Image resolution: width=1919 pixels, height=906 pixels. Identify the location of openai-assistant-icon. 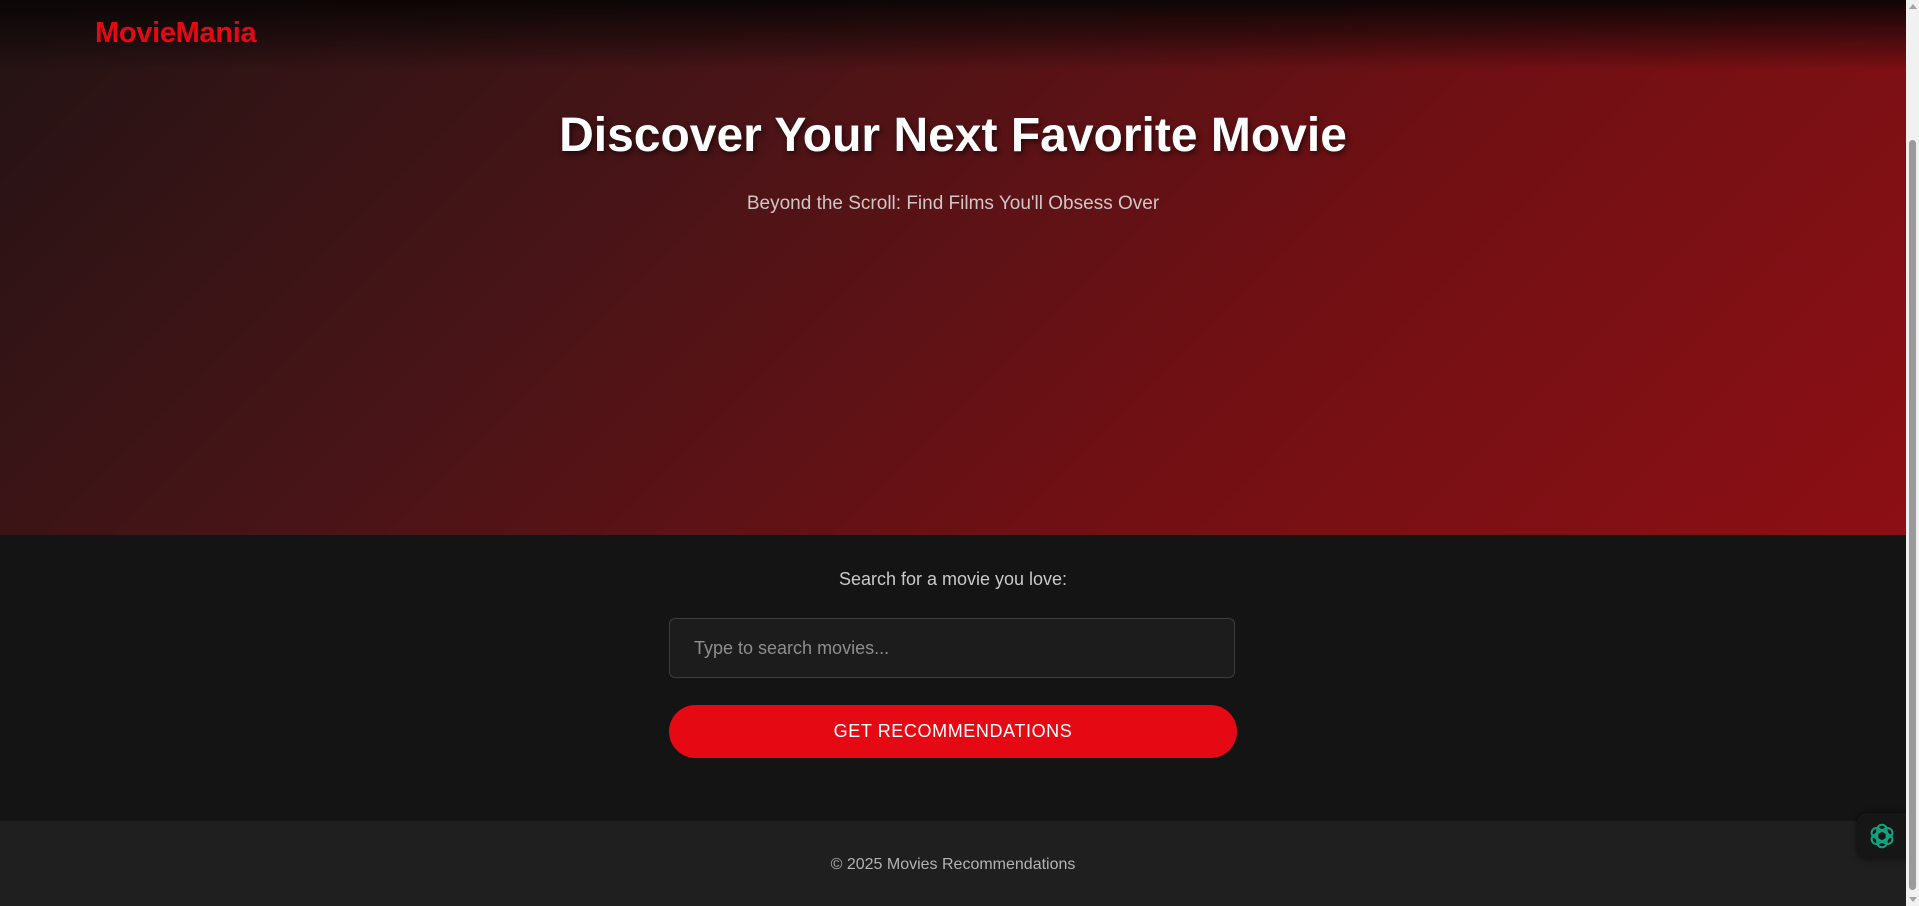
(1882, 836).